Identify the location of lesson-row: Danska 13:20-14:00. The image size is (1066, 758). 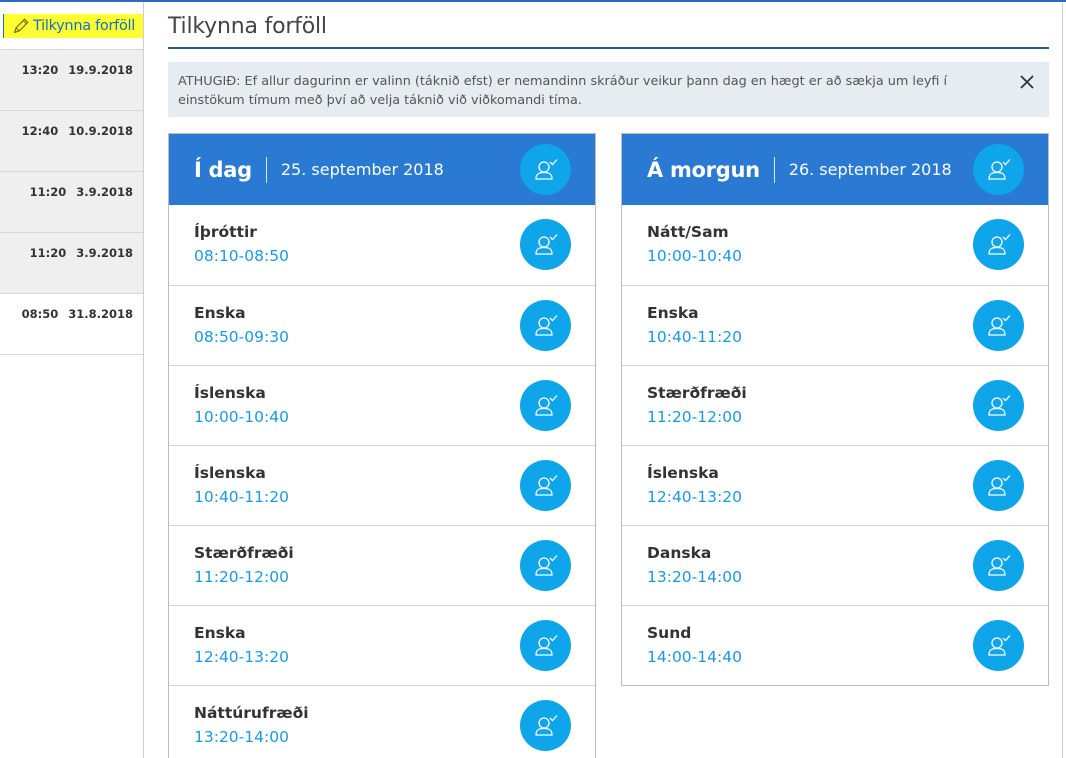
(835, 565).